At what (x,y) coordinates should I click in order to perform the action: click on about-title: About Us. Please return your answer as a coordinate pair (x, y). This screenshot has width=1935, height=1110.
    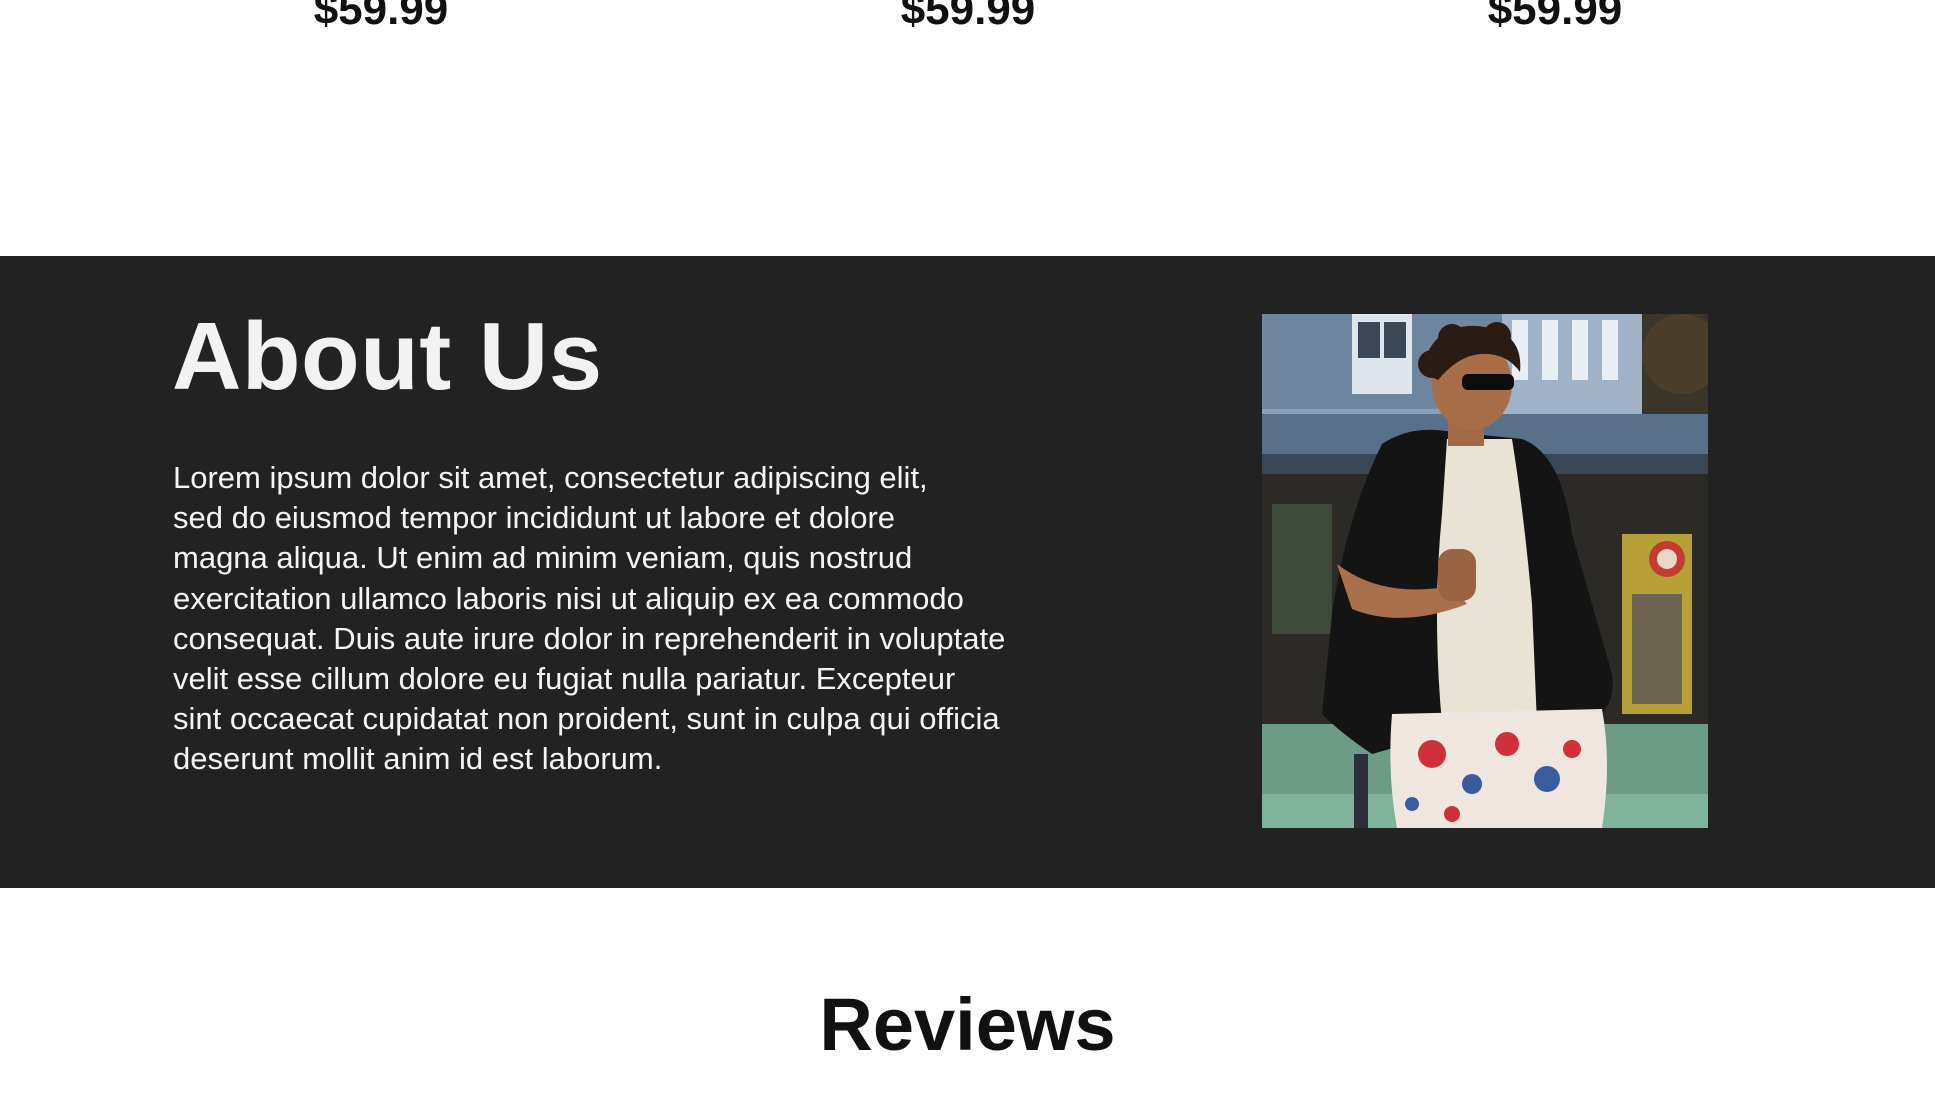
    Looking at the image, I should click on (387, 356).